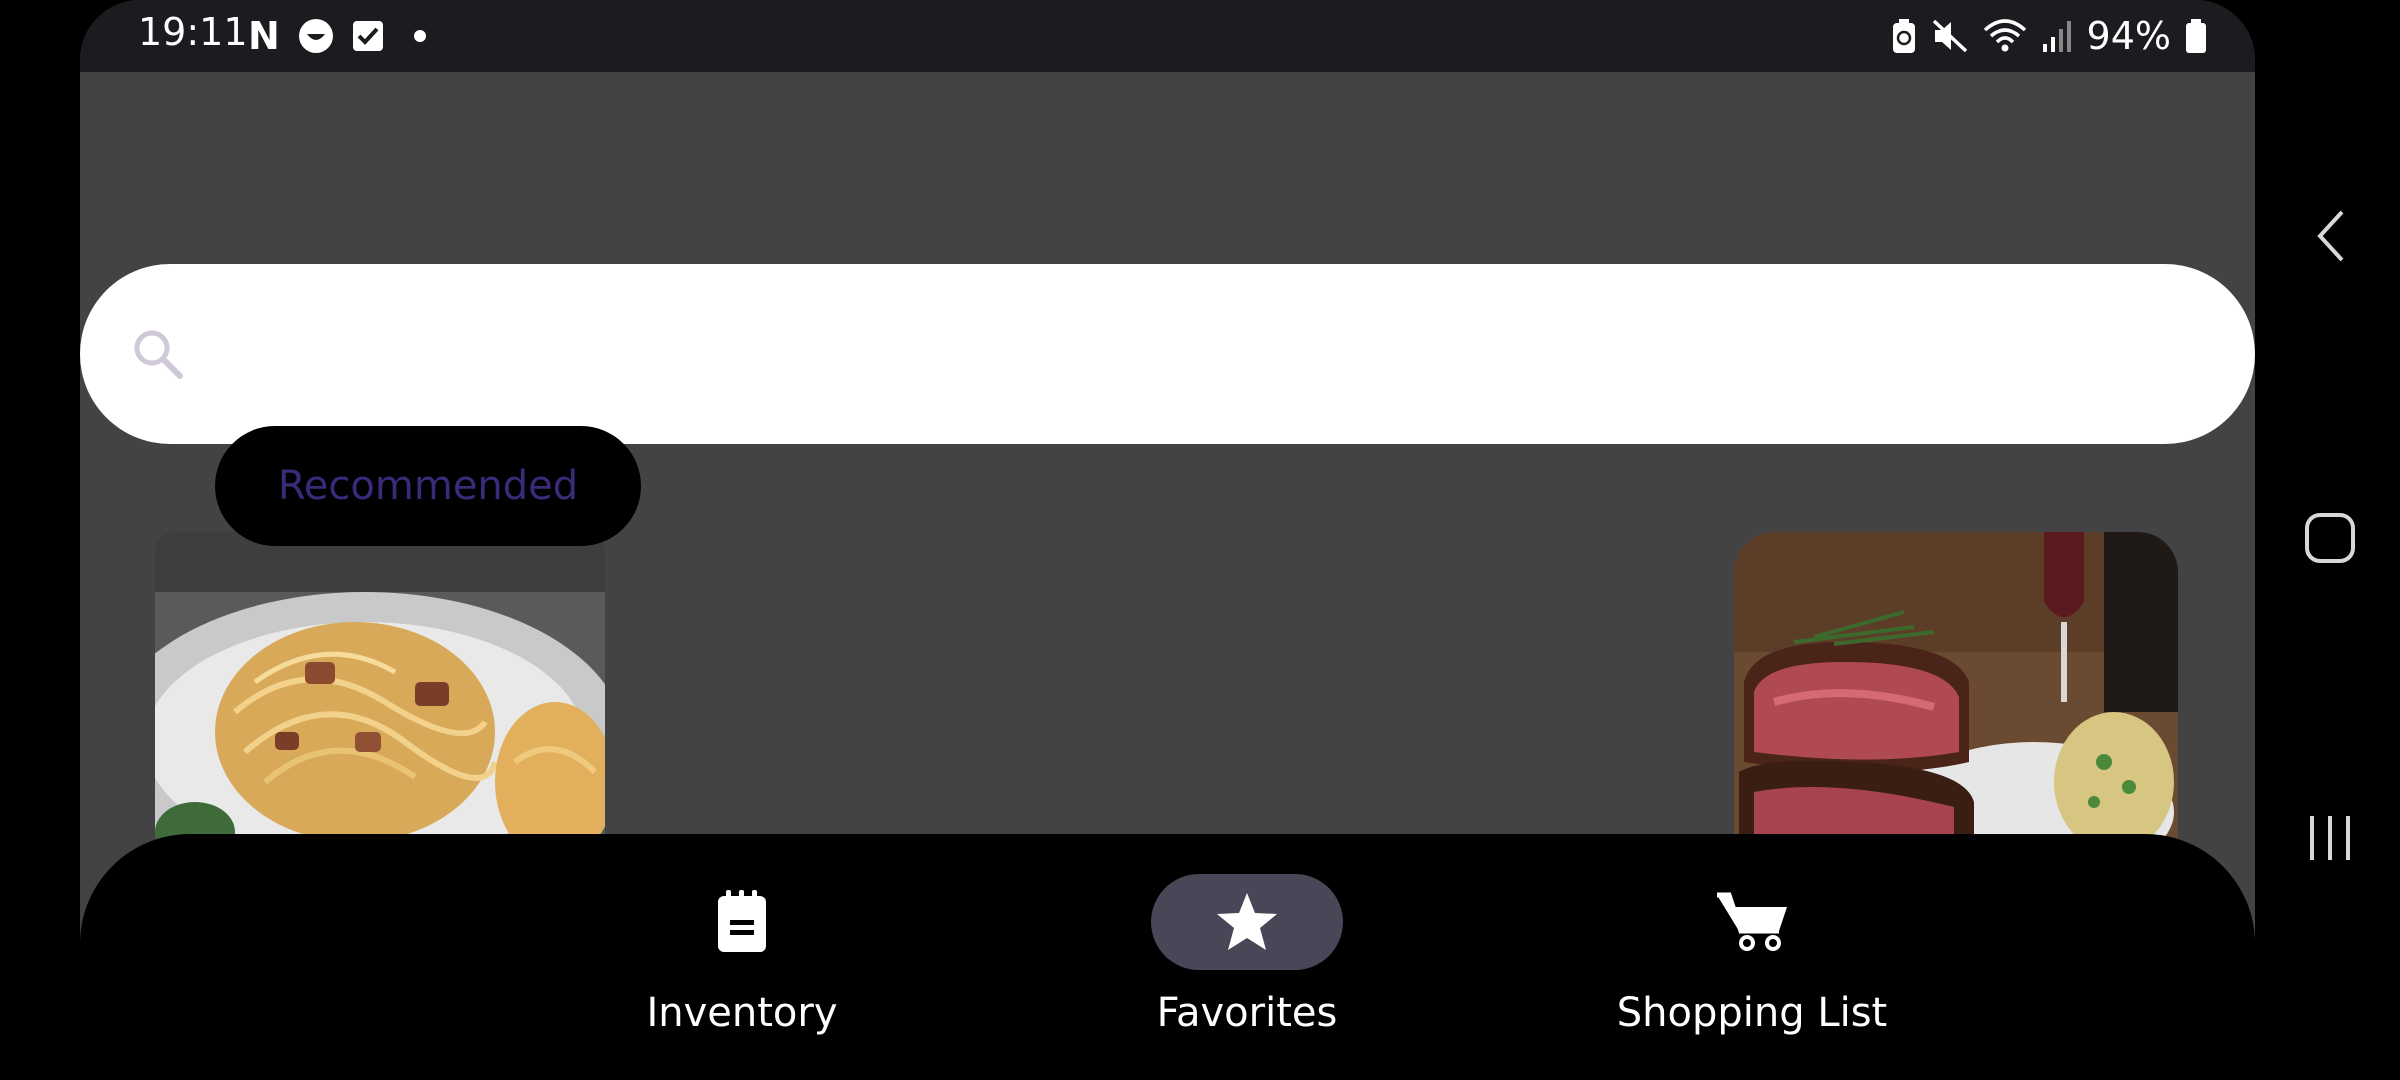 The image size is (2400, 1080). Describe the element at coordinates (1247, 1013) in the screenshot. I see `nav-label-favorites: Favorites` at that location.